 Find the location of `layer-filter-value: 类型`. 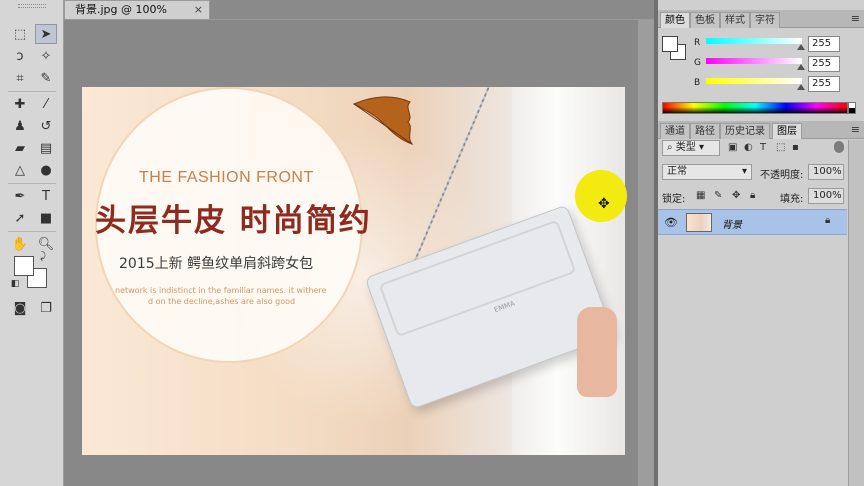

layer-filter-value: 类型 is located at coordinates (685, 147).